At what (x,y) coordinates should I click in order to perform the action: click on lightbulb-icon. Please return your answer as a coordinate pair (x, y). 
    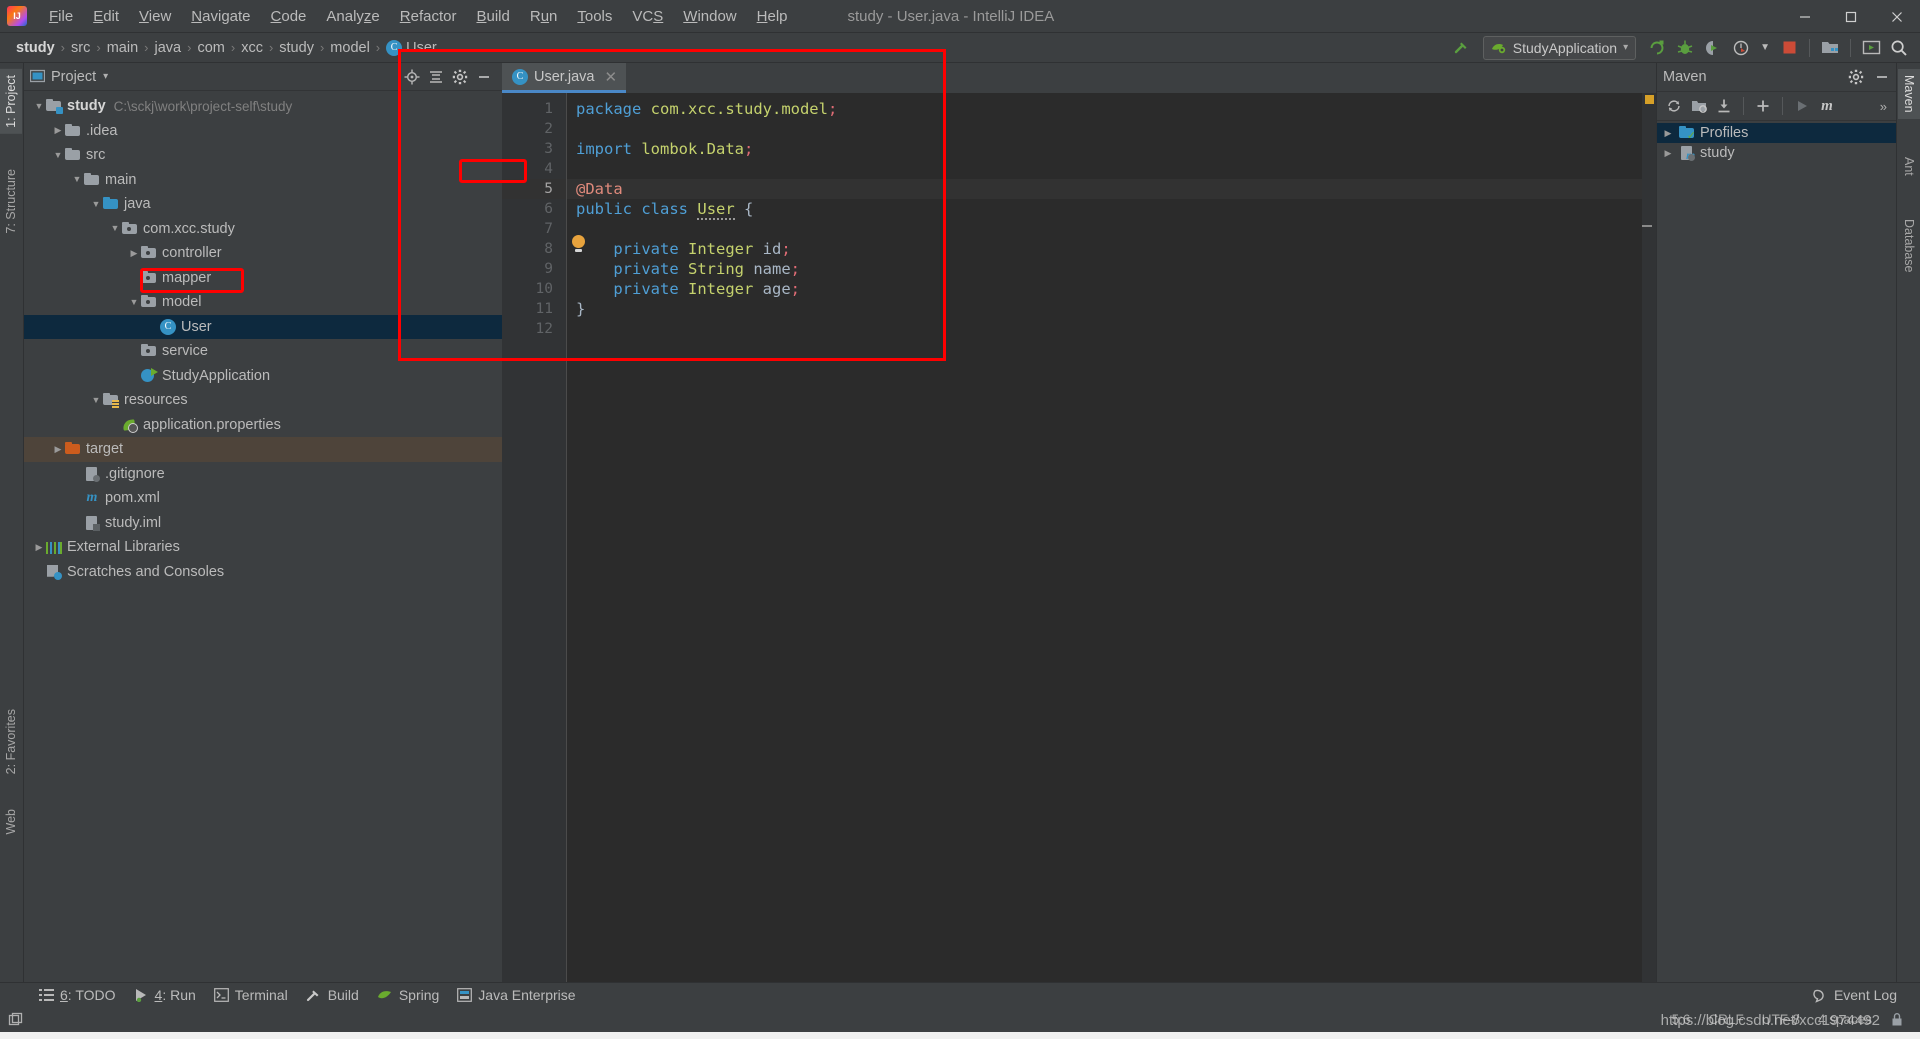
    Looking at the image, I should click on (578, 243).